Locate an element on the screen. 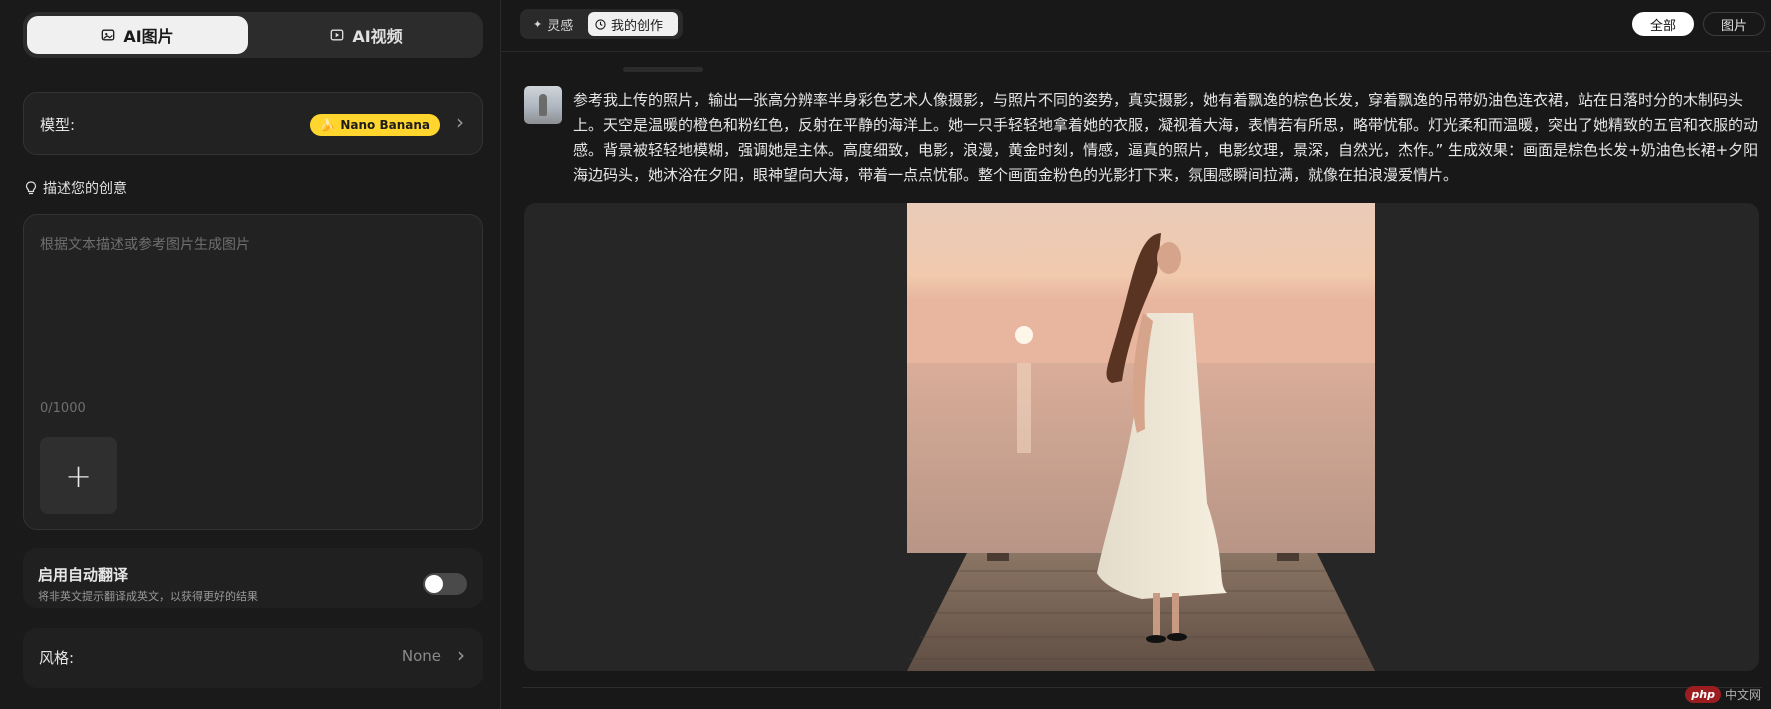 The image size is (1771, 709). banana-icon: 🍌 is located at coordinates (328, 125).